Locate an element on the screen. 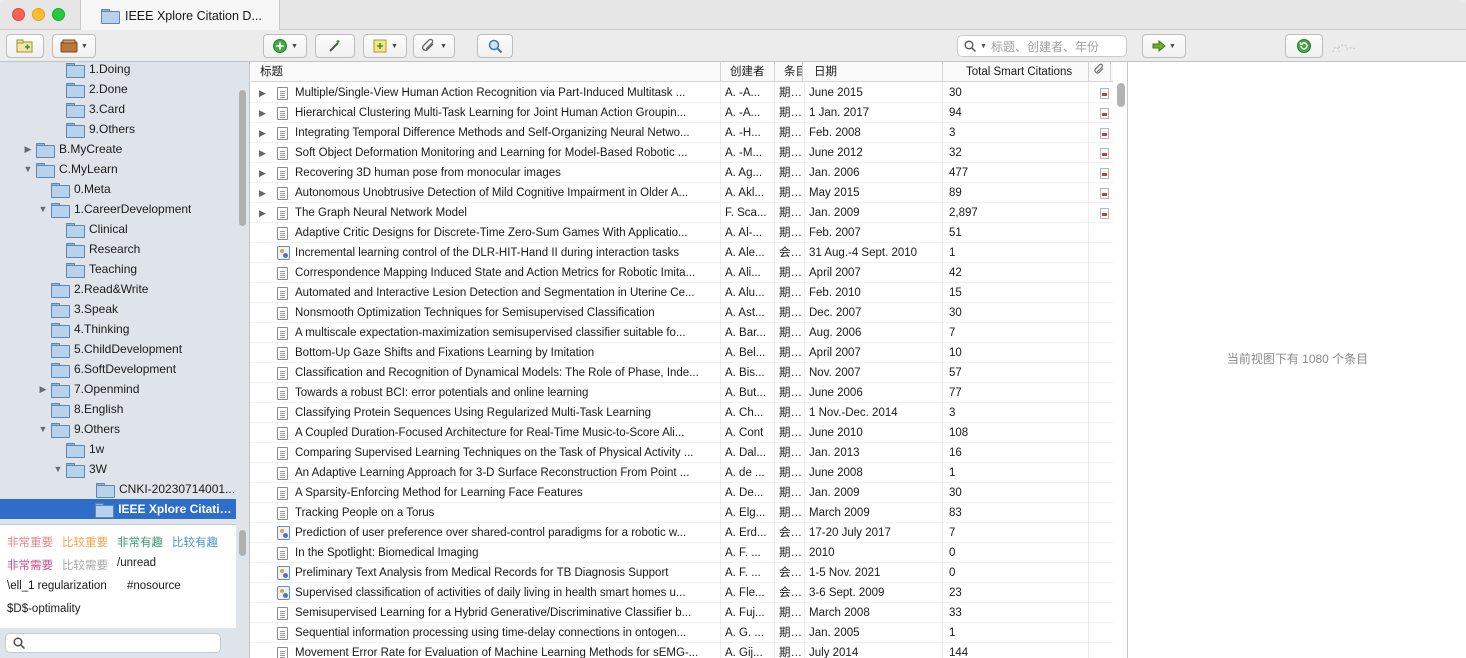  collection-item: ▼ 9.Others is located at coordinates (118, 429).